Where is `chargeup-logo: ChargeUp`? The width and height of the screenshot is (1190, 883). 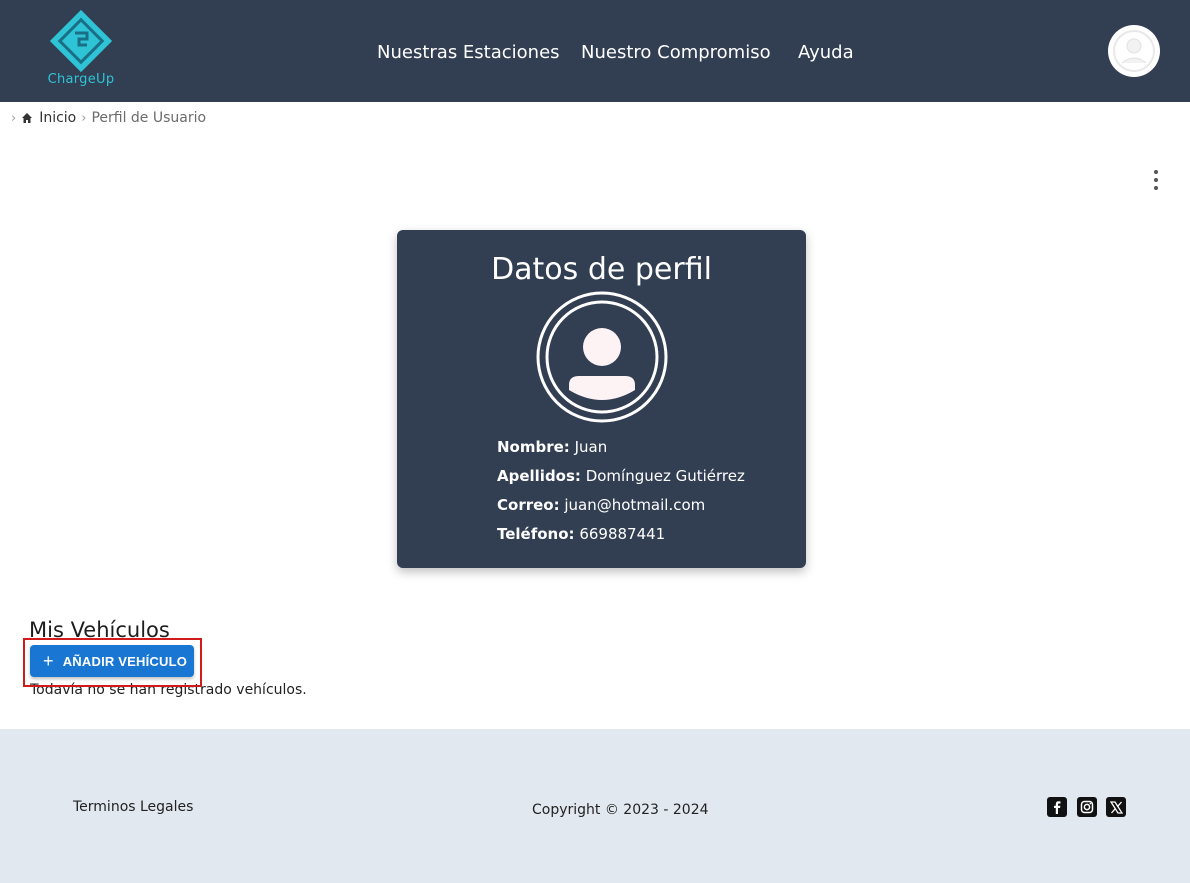
chargeup-logo: ChargeUp is located at coordinates (81, 49).